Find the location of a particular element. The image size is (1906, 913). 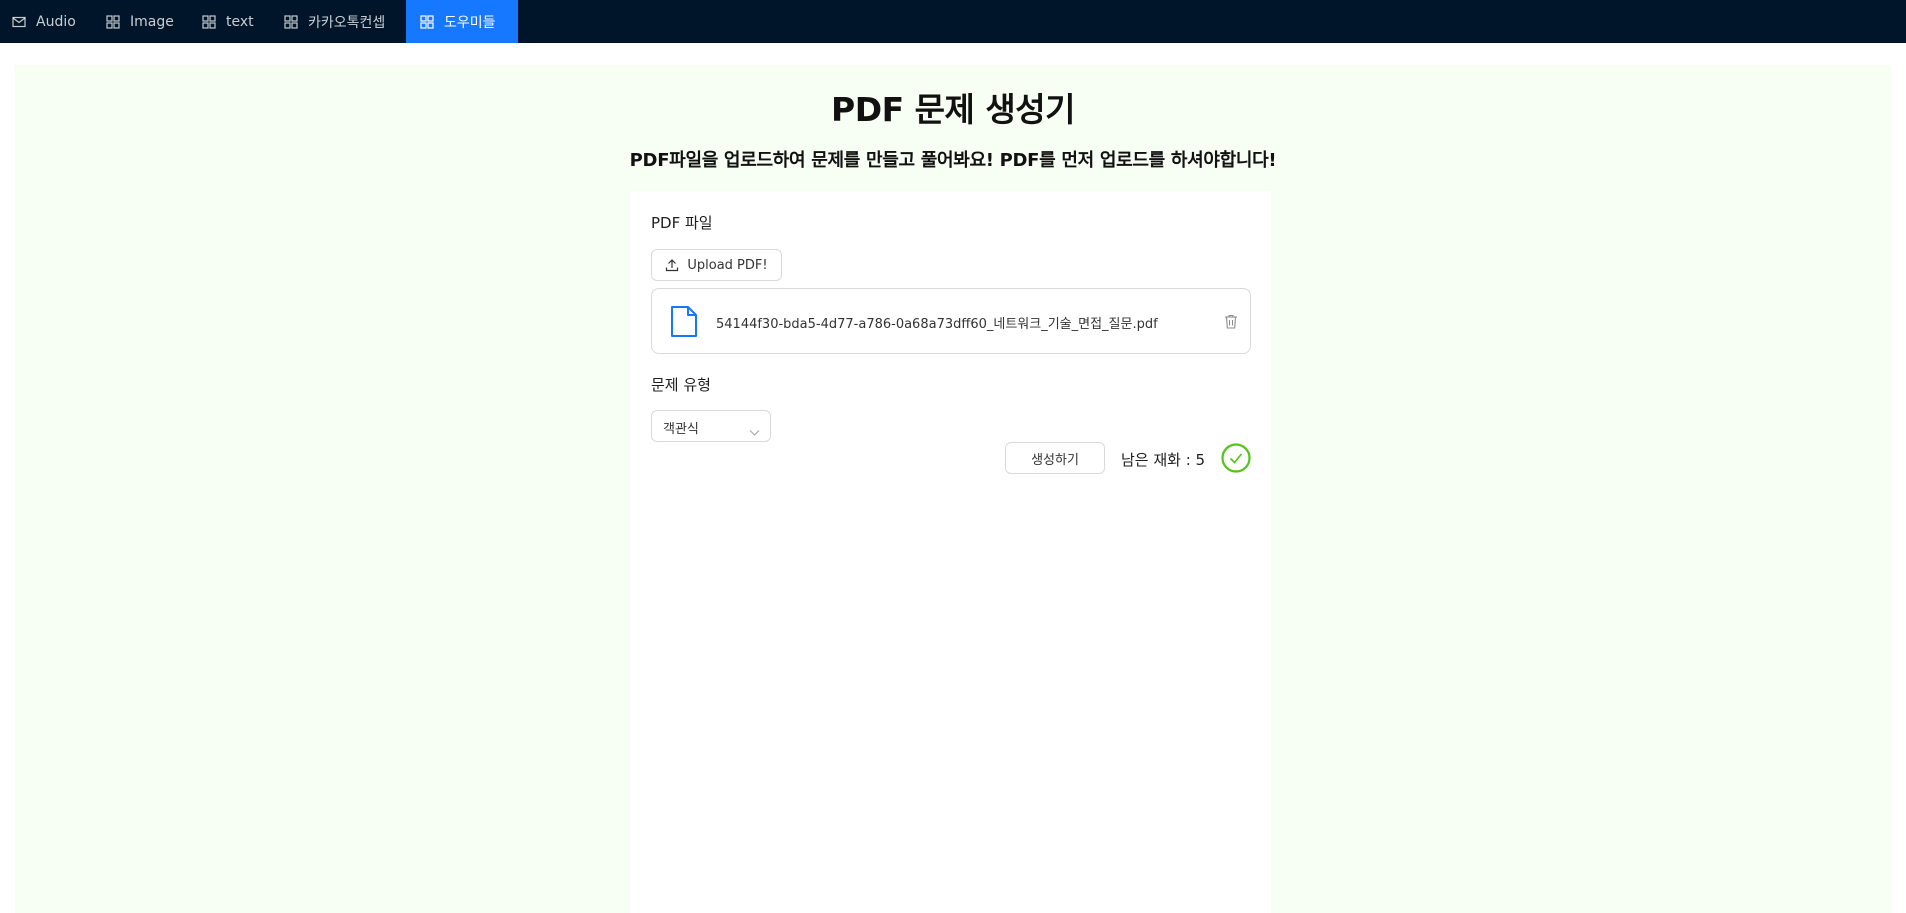

delete-icon is located at coordinates (1231, 321).